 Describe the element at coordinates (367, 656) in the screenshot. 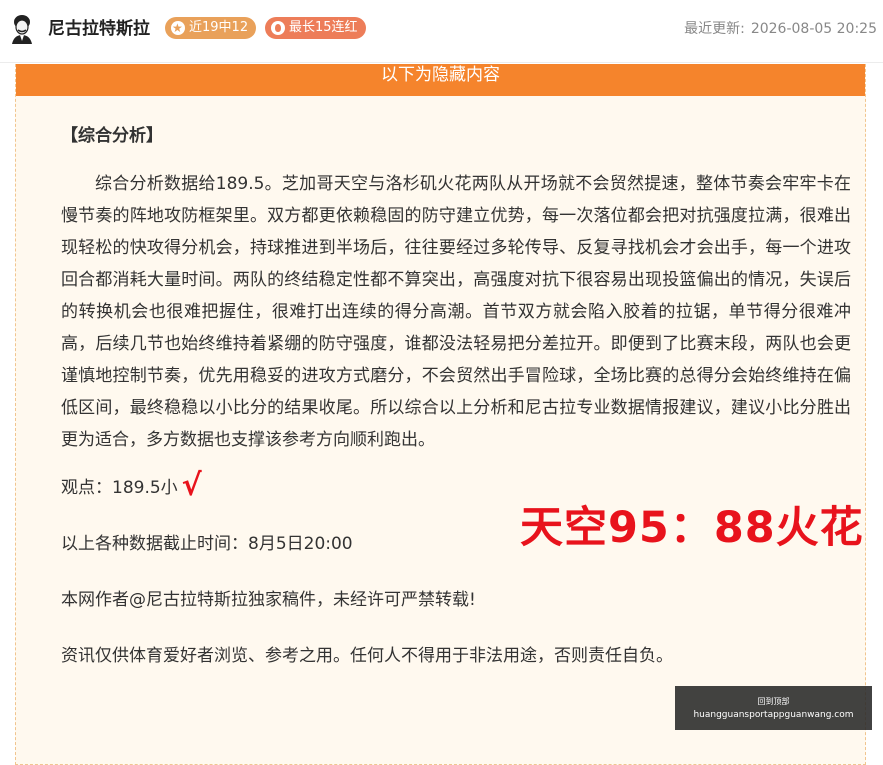

I see `disclaimer-line: 资讯仅供体育爱好者浏览、参考之用。任何人不得用于非法用途，否则责任自负。` at that location.